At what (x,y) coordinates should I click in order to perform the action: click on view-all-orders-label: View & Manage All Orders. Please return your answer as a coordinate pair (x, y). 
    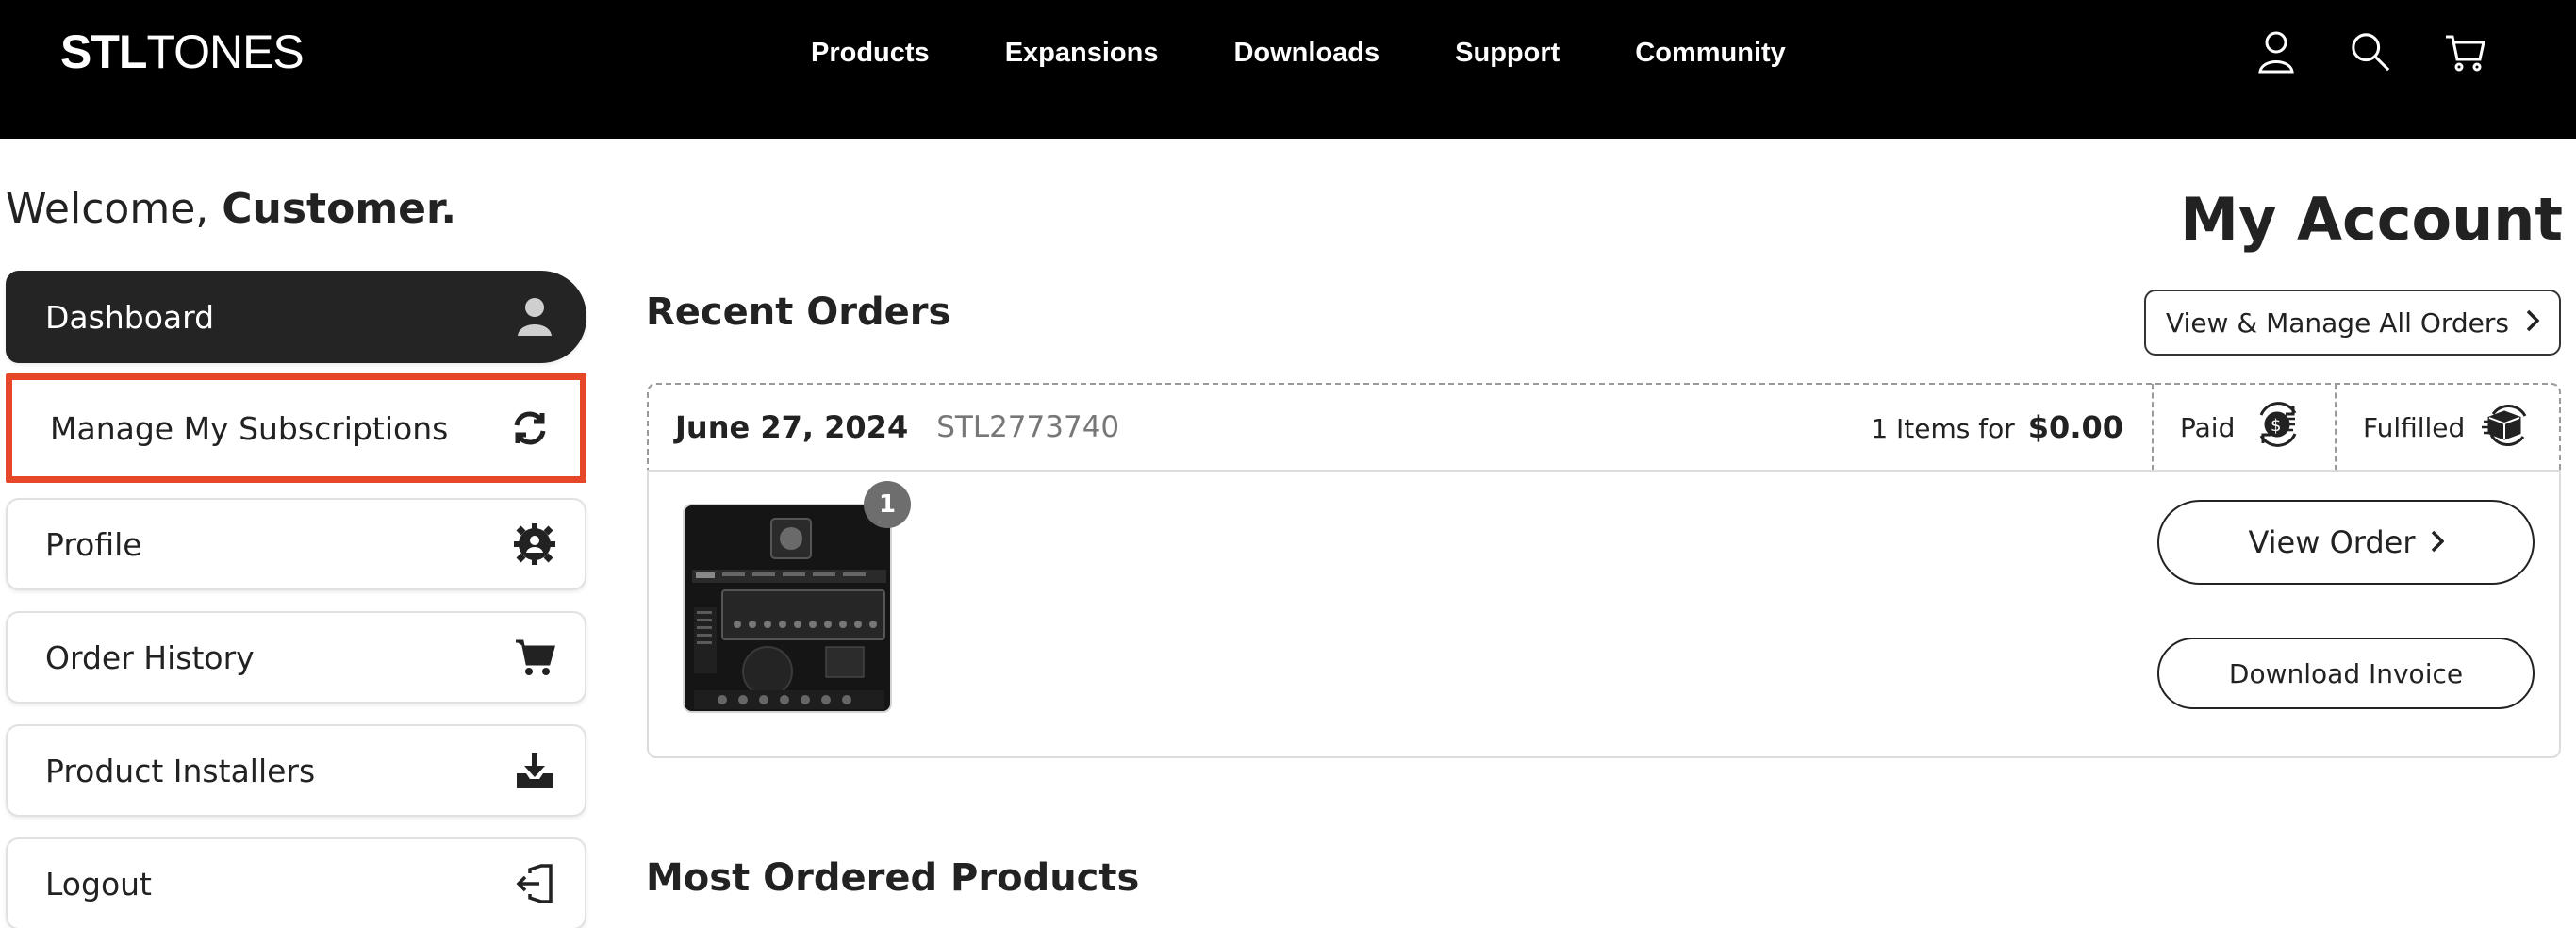
    Looking at the image, I should click on (2337, 323).